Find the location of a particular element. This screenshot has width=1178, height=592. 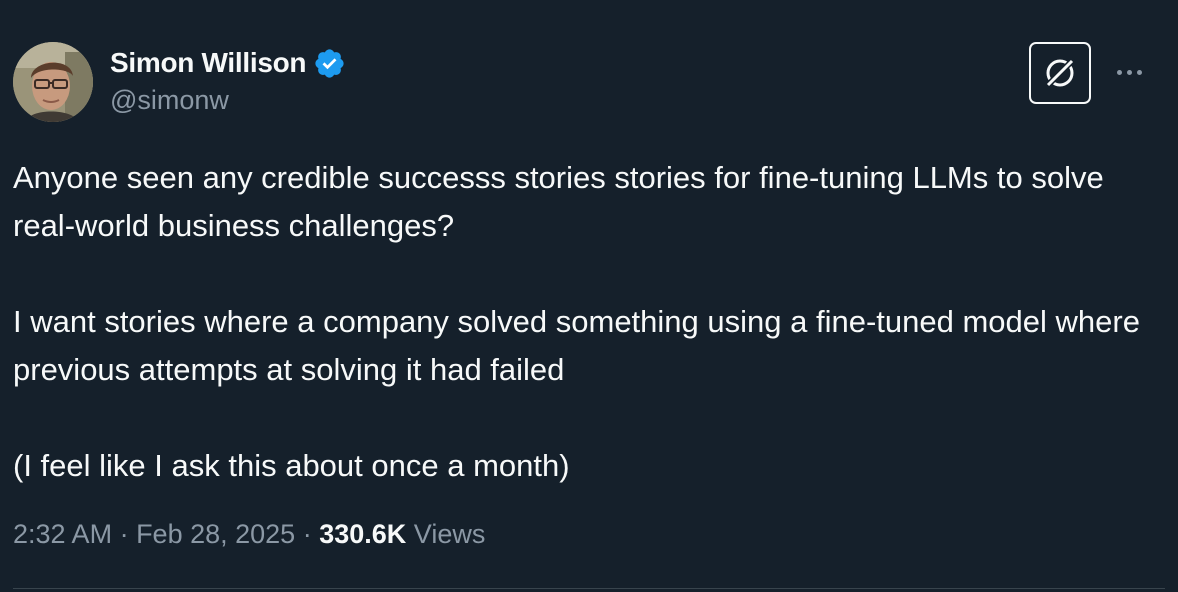

grok-button is located at coordinates (1060, 73).